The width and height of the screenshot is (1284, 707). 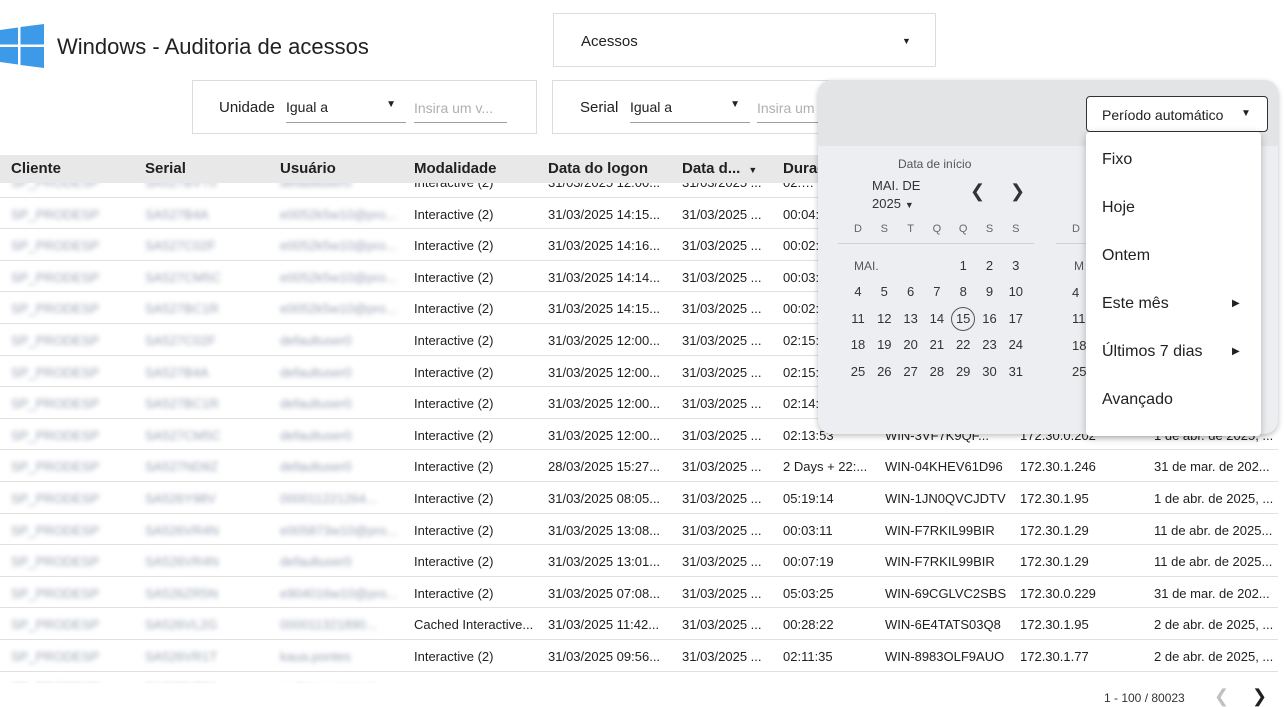 I want to click on month-year-selector: MAI. DE 2025 ▼, so click(x=896, y=195).